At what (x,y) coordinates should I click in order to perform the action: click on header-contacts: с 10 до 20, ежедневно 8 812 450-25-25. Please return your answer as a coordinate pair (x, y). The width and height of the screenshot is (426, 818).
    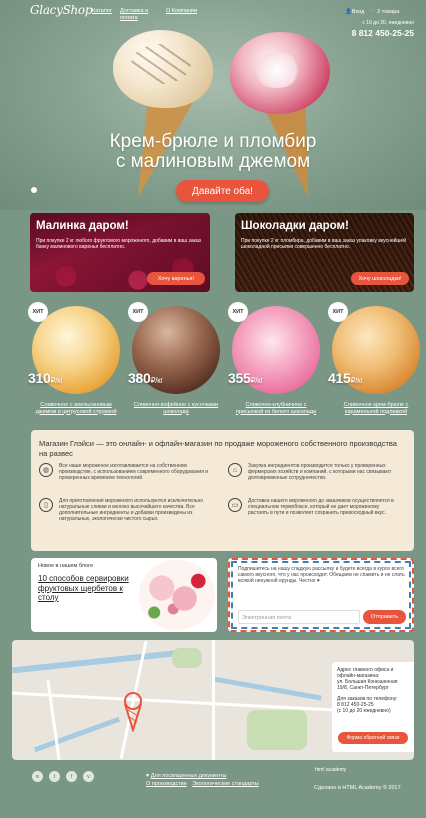
    Looking at the image, I should click on (383, 29).